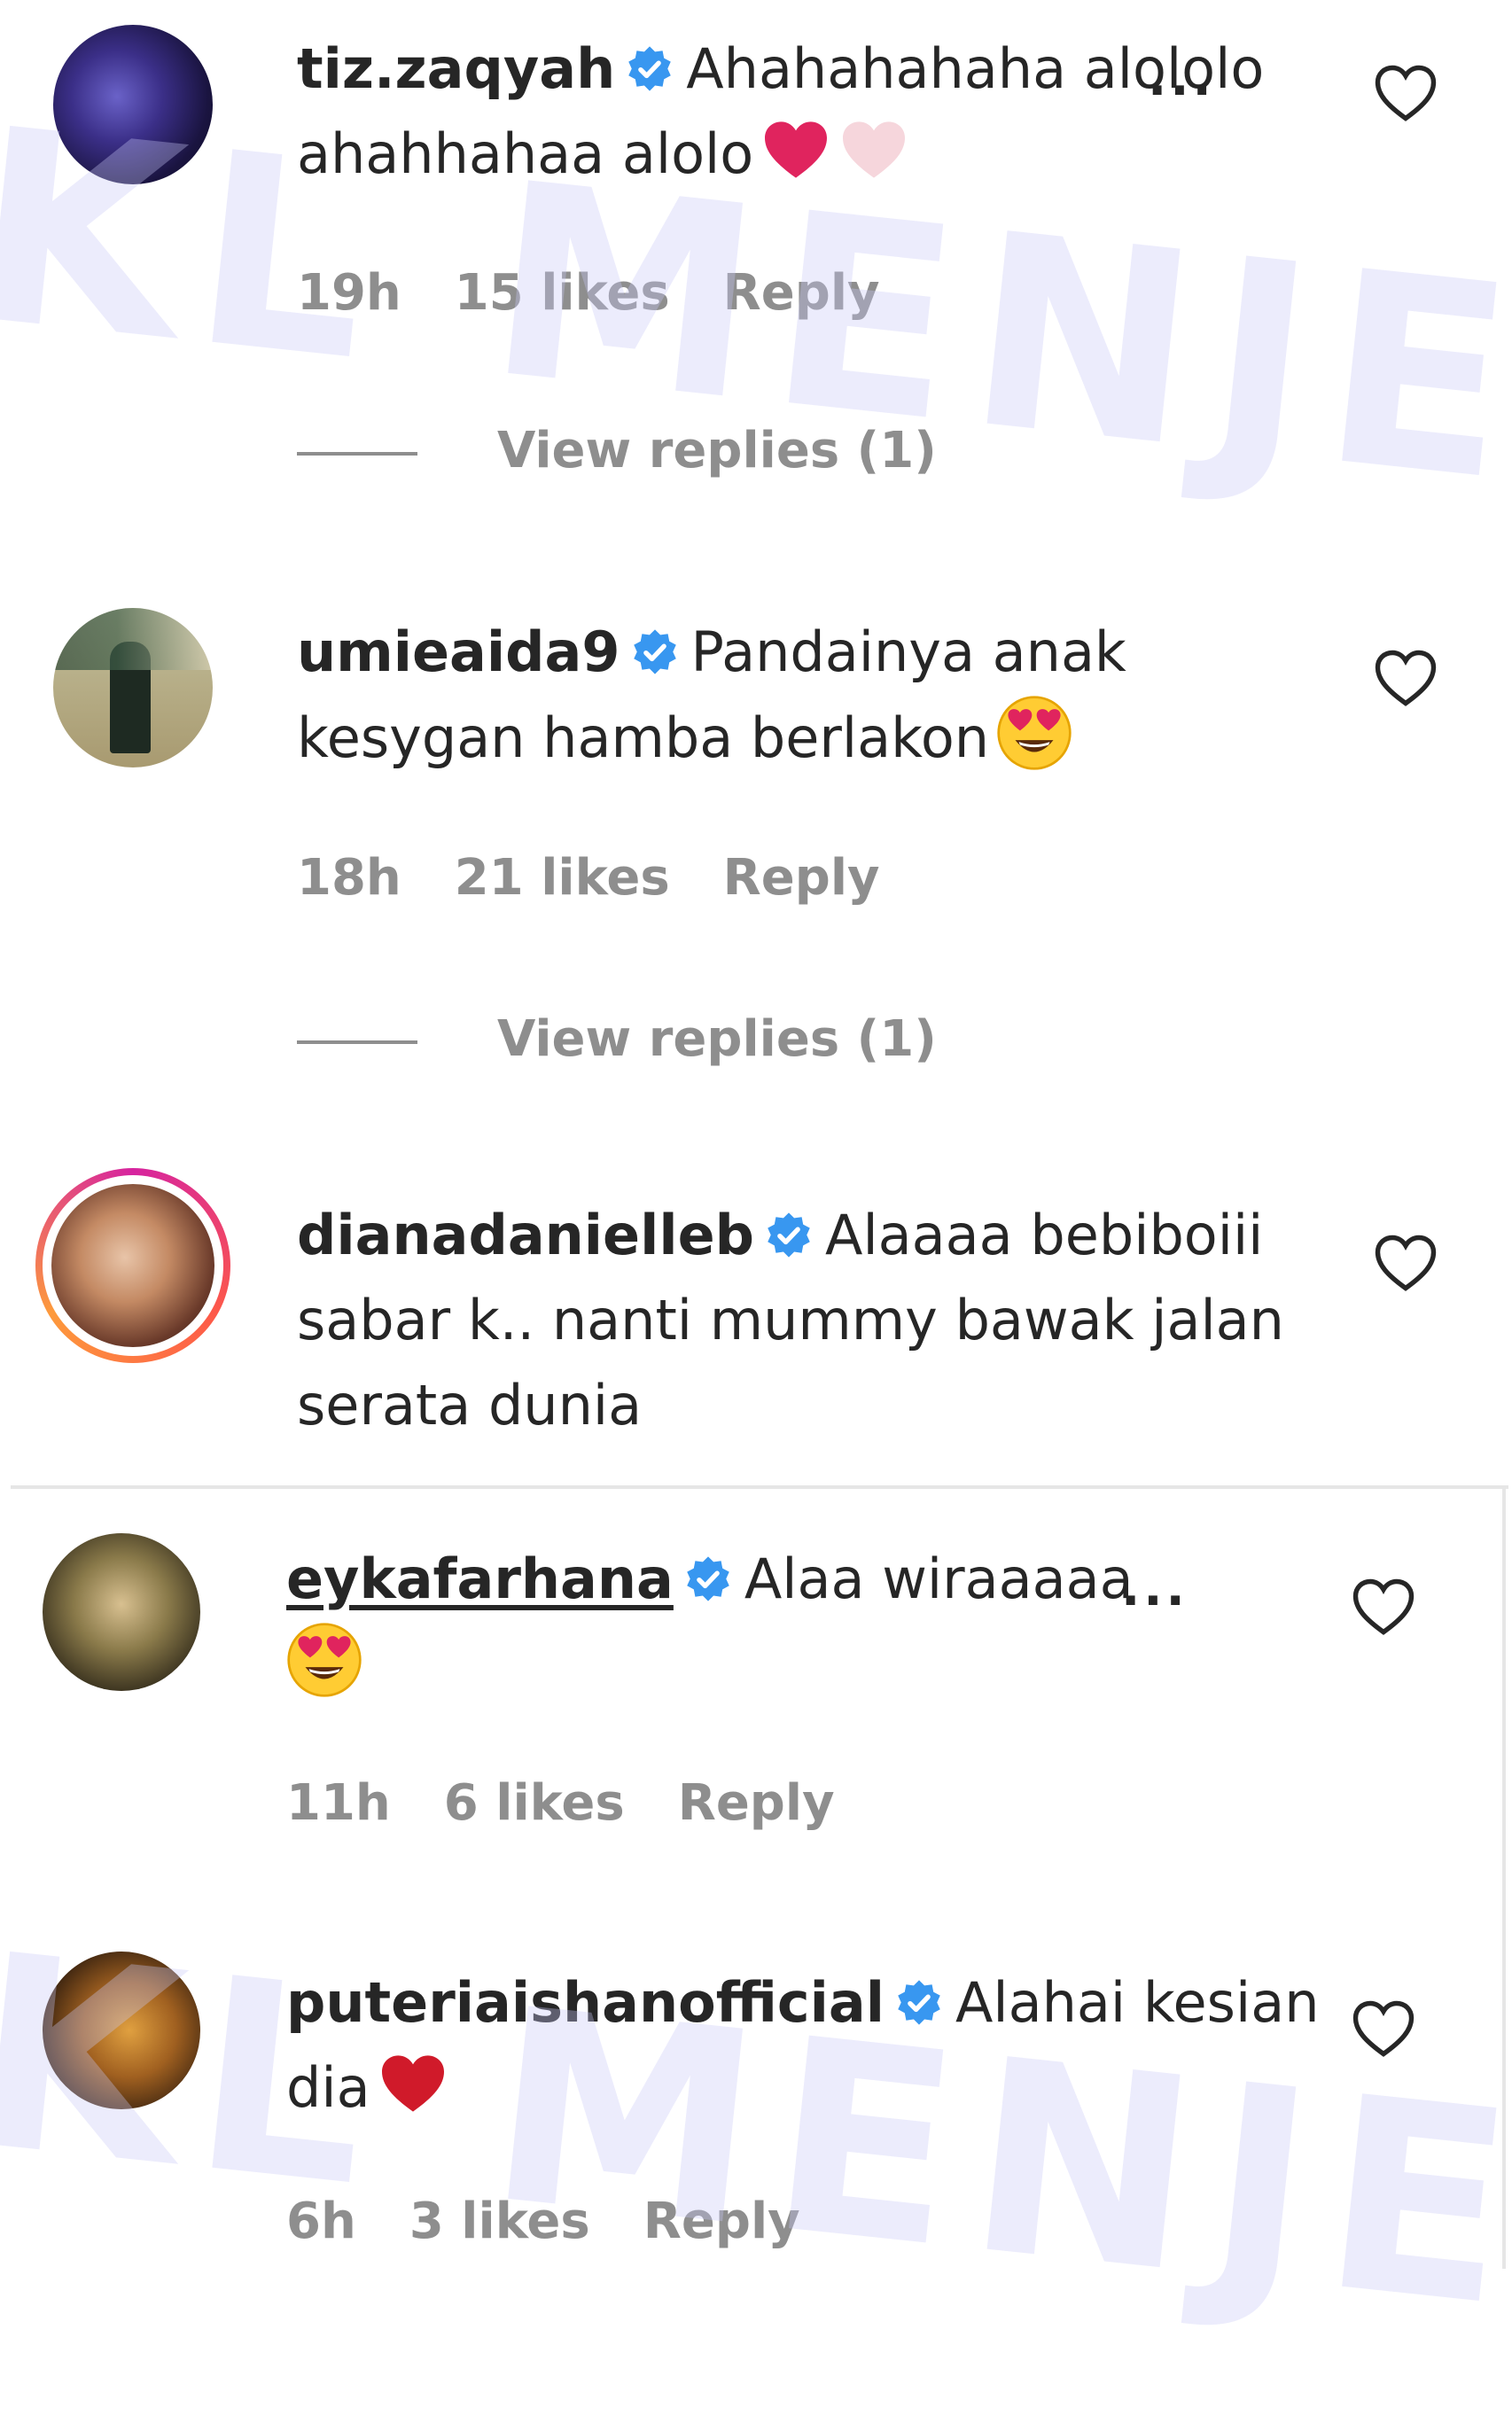  I want to click on comment-meta: 19h 15 likes Reply, so click(615, 293).